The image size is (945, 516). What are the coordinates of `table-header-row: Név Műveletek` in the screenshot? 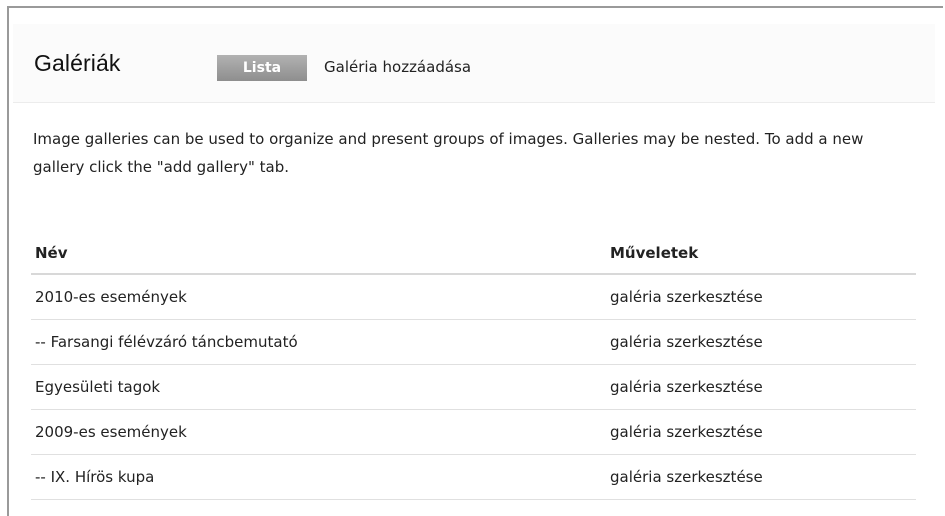 It's located at (473, 253).